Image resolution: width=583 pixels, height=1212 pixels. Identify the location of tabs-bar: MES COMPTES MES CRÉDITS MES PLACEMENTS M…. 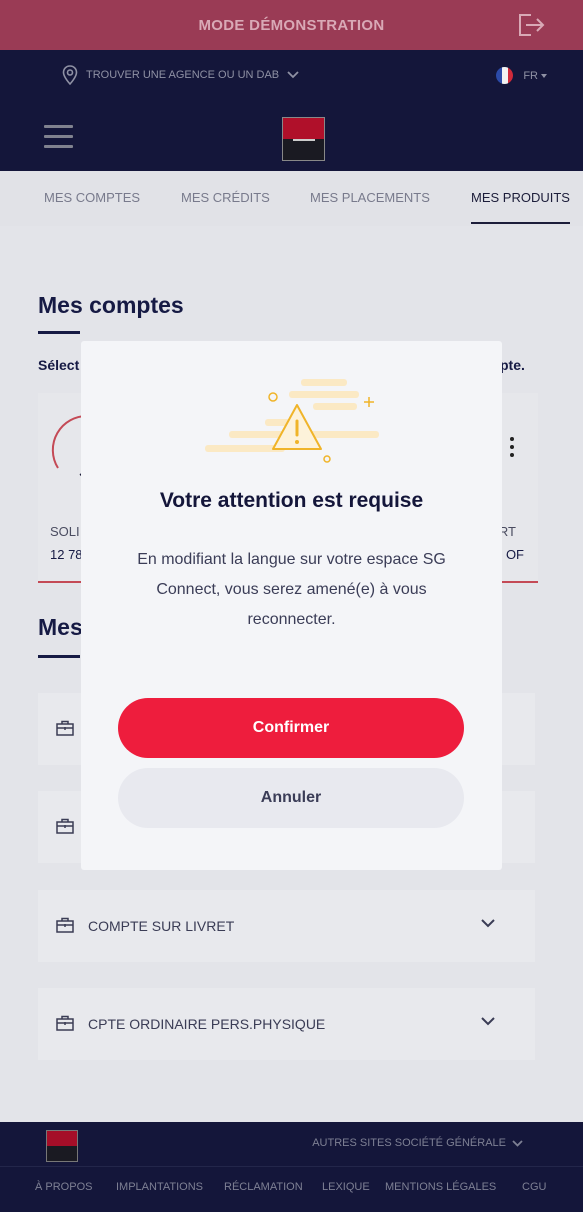
(291, 198).